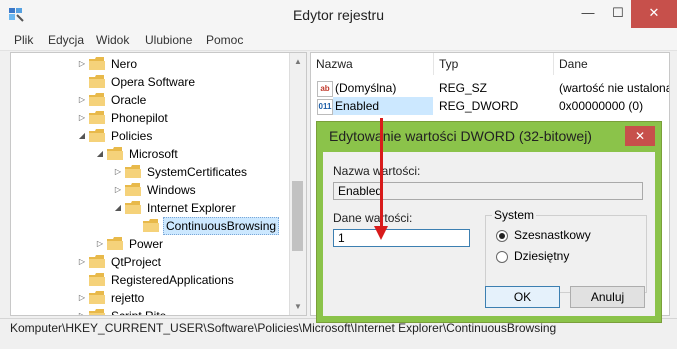  Describe the element at coordinates (128, 298) in the screenshot. I see `tree-item-label: rejetto` at that location.